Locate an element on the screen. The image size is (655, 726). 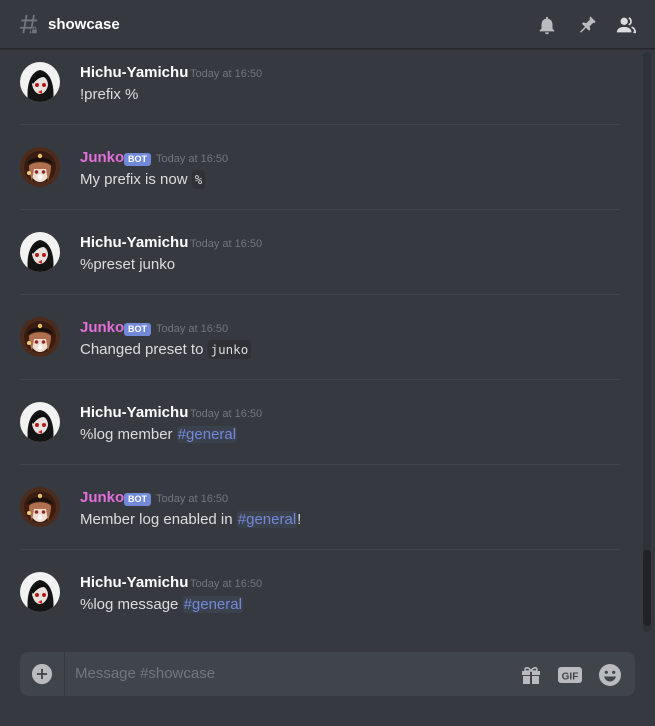
message-content: %log message #general is located at coordinates (161, 605).